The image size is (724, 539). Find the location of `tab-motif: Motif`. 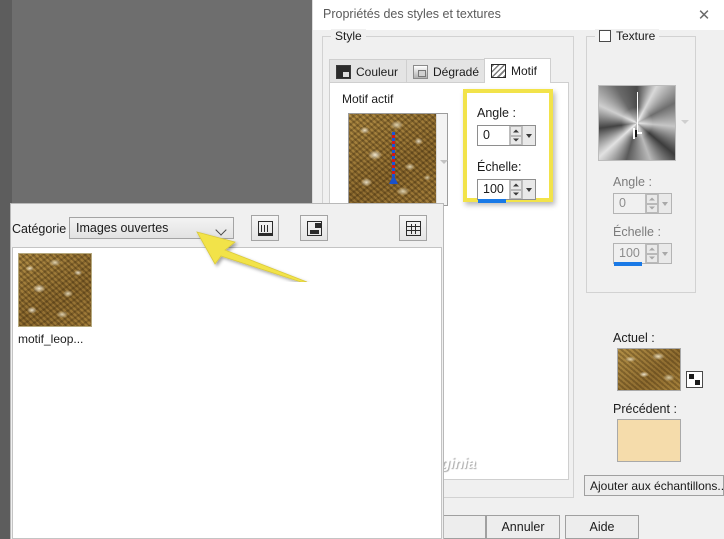

tab-motif: Motif is located at coordinates (517, 70).